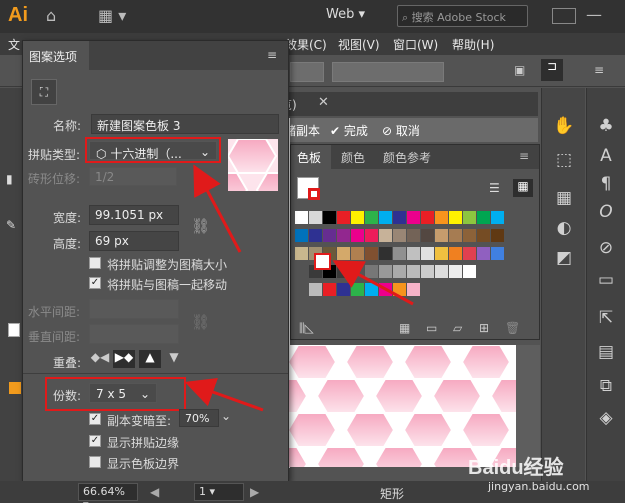 This screenshot has height=503, width=625. What do you see at coordinates (373, 283) in the screenshot?
I see `arrow-to-swatch` at bounding box center [373, 283].